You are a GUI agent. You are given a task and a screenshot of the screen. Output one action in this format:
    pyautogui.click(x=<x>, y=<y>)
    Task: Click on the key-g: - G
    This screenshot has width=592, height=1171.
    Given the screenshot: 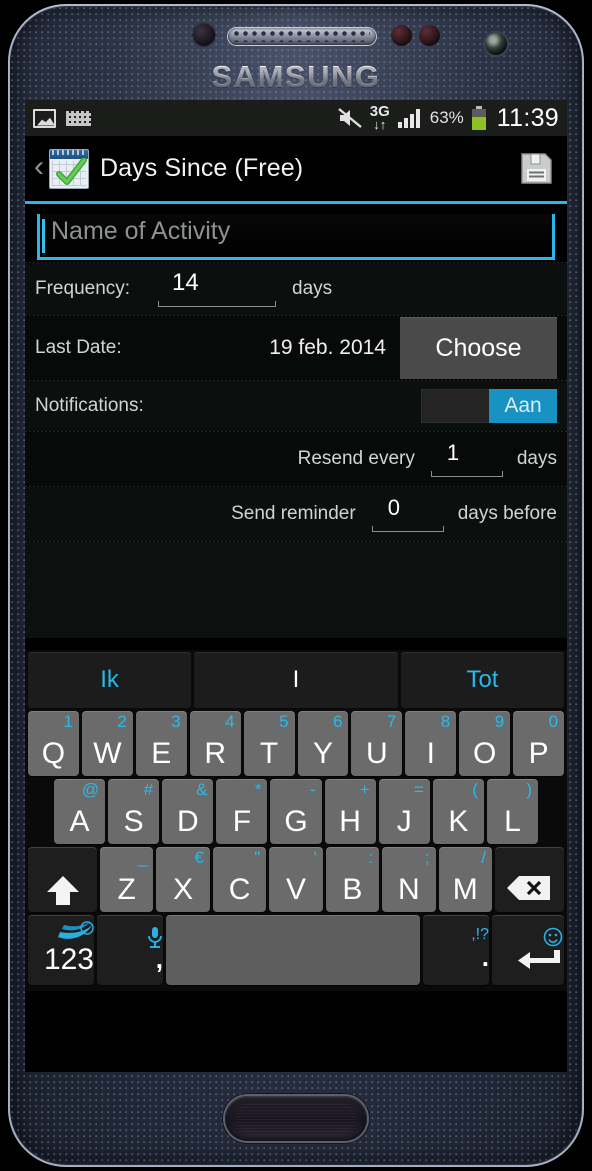 What is the action you would take?
    pyautogui.click(x=296, y=811)
    